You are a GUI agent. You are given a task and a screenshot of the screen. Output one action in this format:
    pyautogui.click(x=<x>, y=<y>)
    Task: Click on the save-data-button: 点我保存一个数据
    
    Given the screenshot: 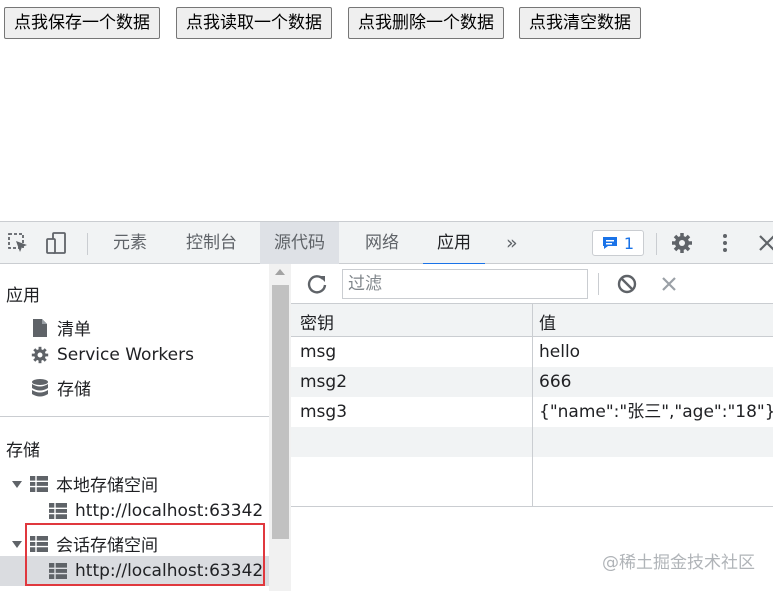 What is the action you would take?
    pyautogui.click(x=82, y=23)
    